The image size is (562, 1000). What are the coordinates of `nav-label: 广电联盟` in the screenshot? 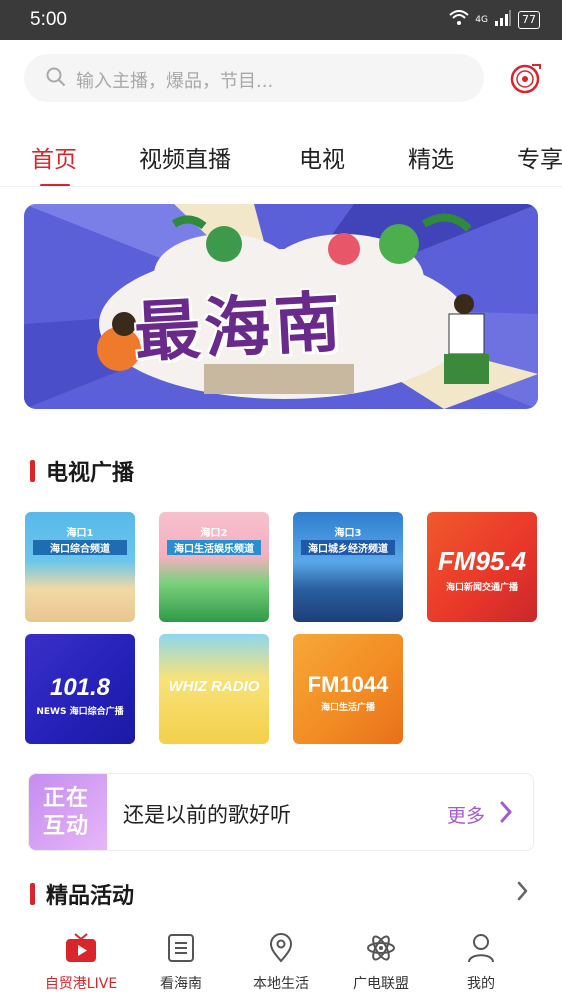 It's located at (381, 984).